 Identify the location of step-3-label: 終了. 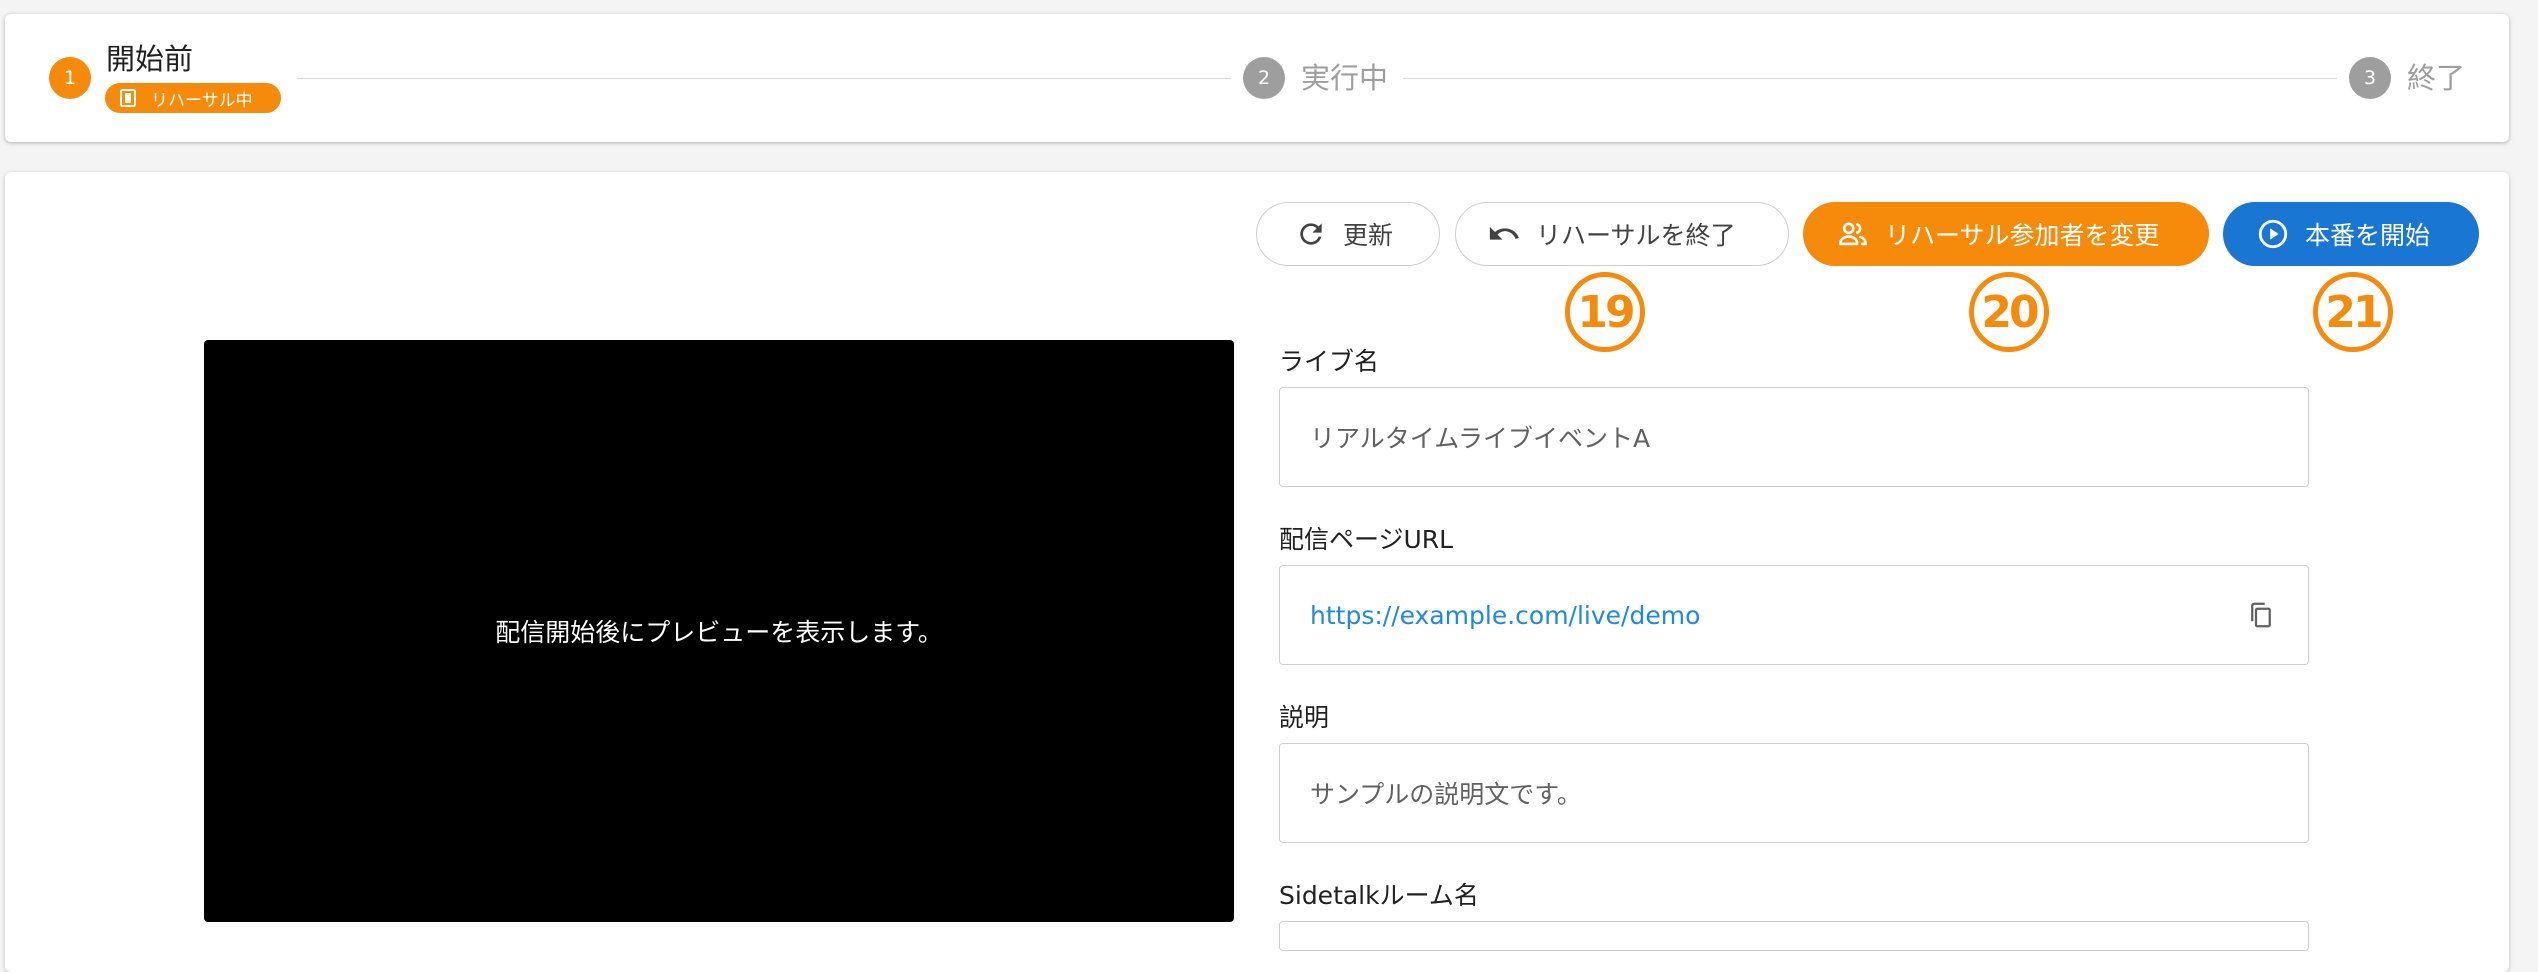
(2436, 78).